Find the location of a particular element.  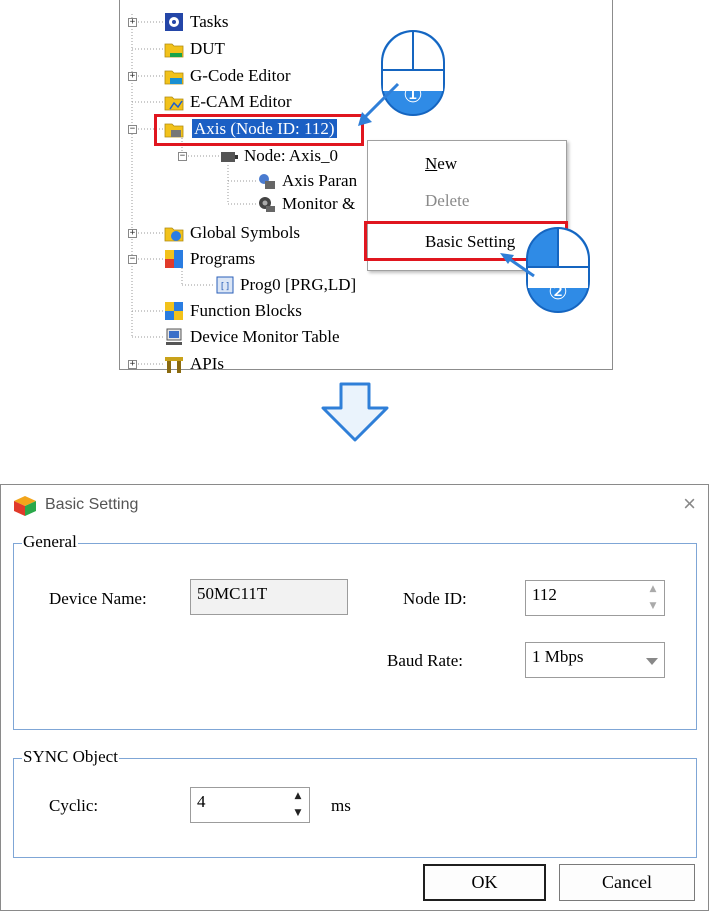

programs-icon is located at coordinates (174, 259).